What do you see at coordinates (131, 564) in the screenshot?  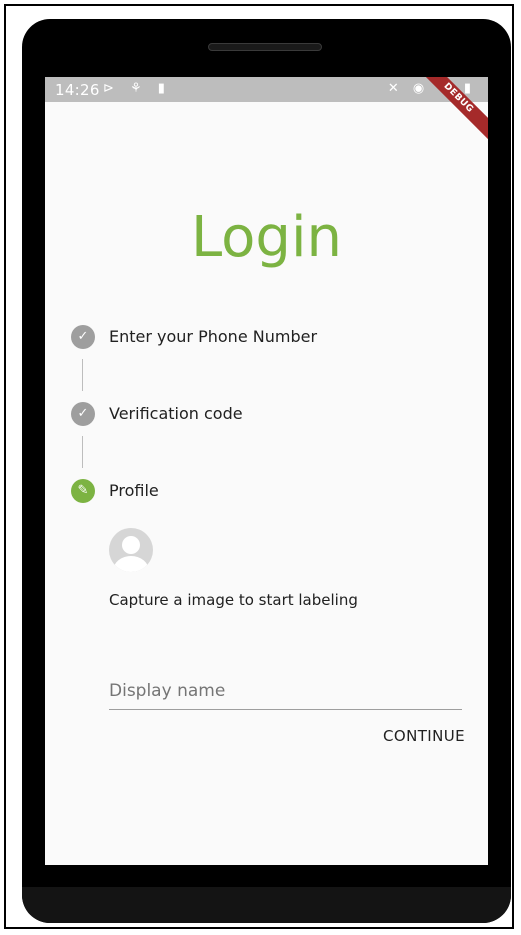 I see `person-body-shape` at bounding box center [131, 564].